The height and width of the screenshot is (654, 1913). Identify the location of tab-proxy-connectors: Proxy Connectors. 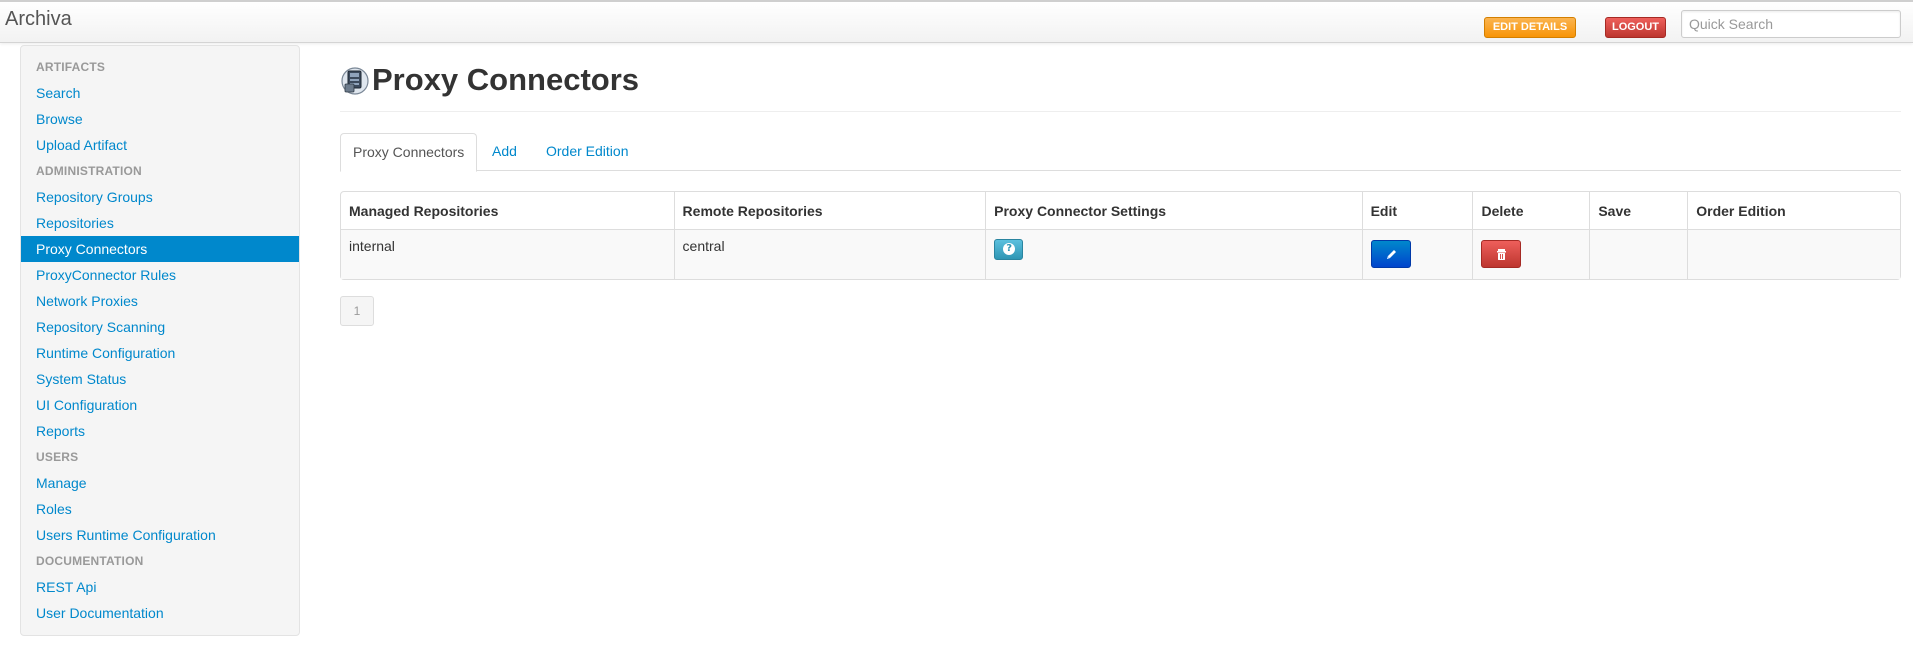
(409, 152).